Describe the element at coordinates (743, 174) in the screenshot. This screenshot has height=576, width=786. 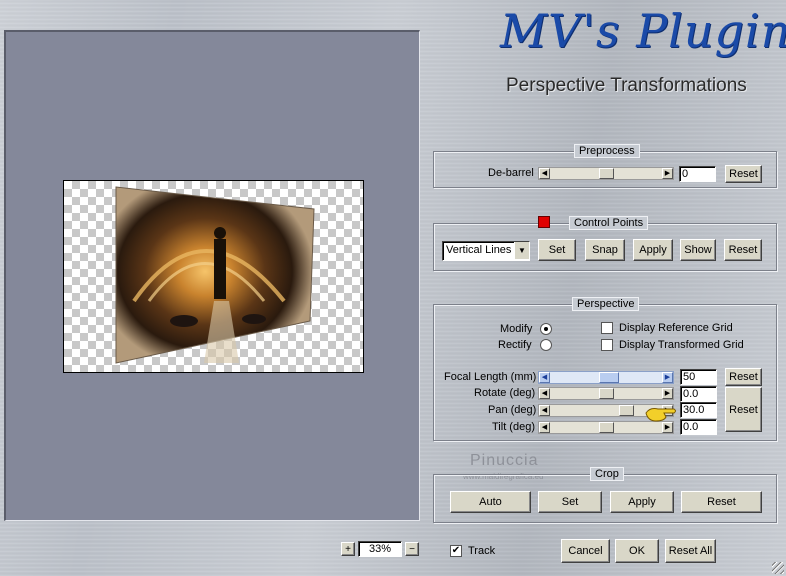
I see `preprocess-reset-button: Reset` at that location.